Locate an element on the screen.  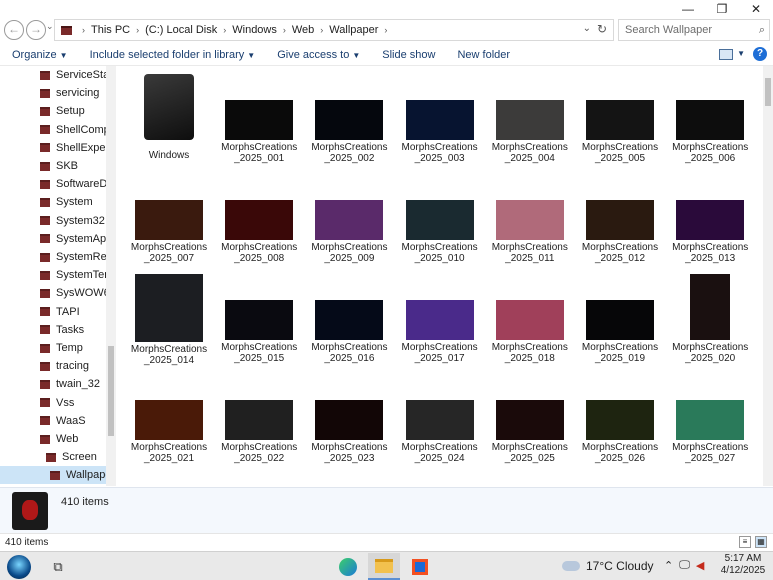
breadcrumb-local-disk: (C:) Local Disk is located at coordinates (181, 30).